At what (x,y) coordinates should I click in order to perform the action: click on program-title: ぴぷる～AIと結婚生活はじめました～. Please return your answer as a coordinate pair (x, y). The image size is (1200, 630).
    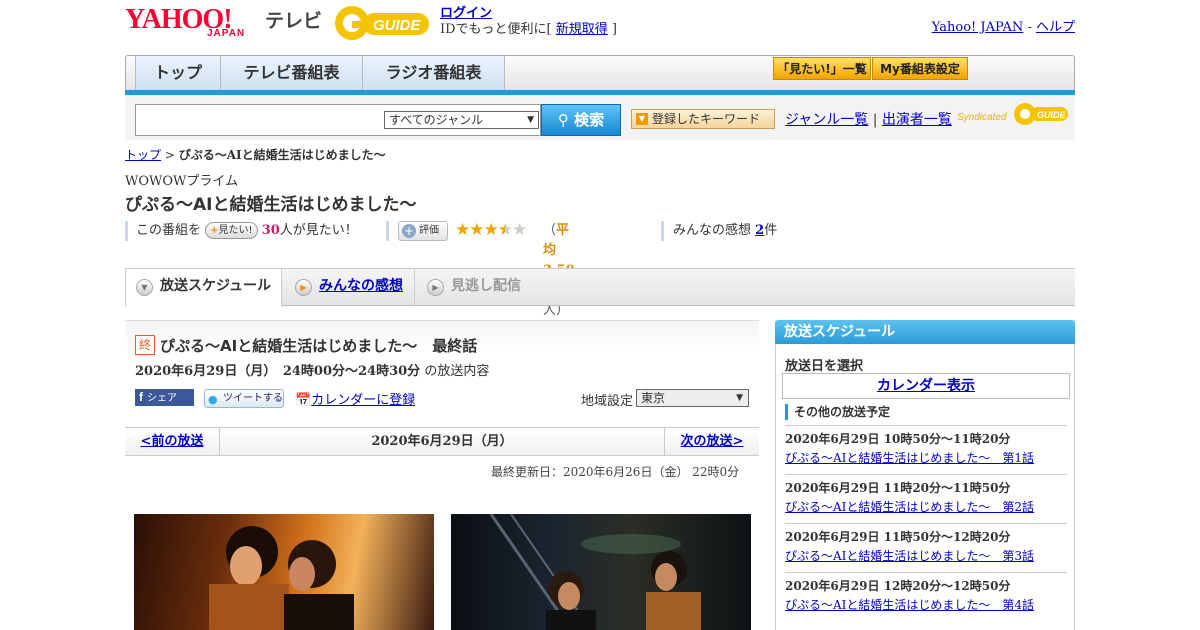
    Looking at the image, I should click on (271, 205).